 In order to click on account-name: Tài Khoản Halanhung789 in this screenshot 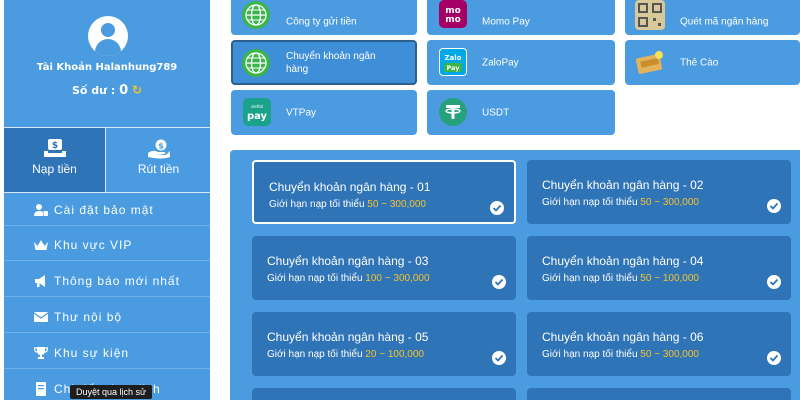, I will do `click(107, 67)`.